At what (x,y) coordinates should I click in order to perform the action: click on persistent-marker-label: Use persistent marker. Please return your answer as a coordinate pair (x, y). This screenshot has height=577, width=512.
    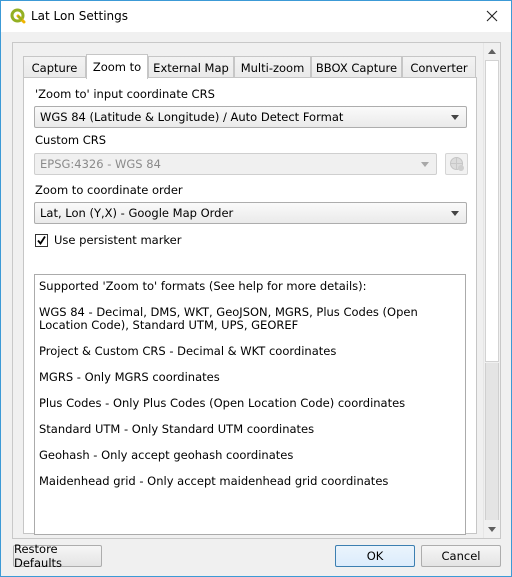
    Looking at the image, I should click on (118, 240).